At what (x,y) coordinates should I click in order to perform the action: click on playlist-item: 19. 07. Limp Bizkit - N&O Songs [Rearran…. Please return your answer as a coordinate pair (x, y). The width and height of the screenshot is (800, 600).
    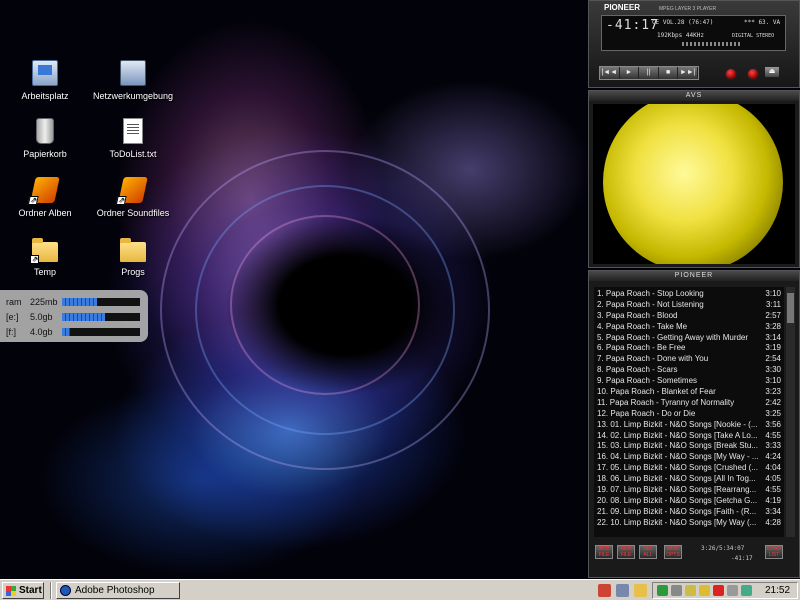
    Looking at the image, I should click on (689, 490).